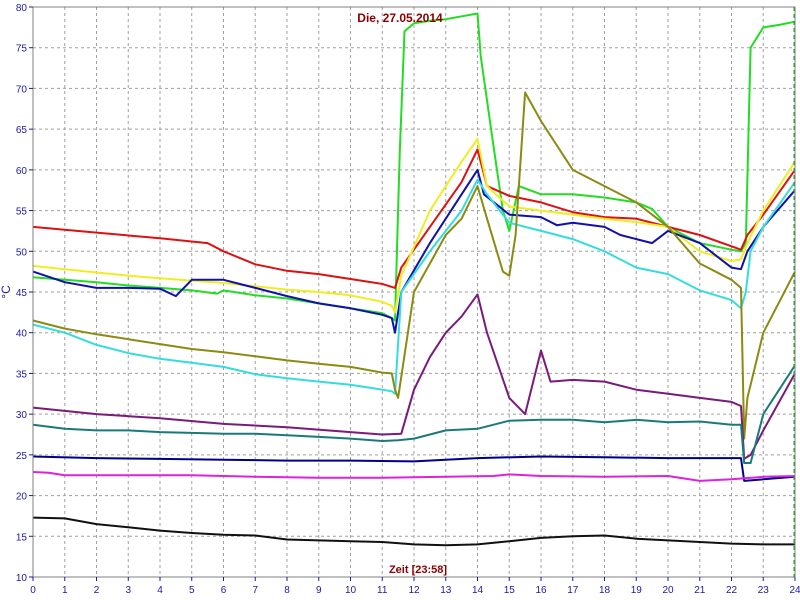  I want to click on x-tick-label: 5, so click(192, 590).